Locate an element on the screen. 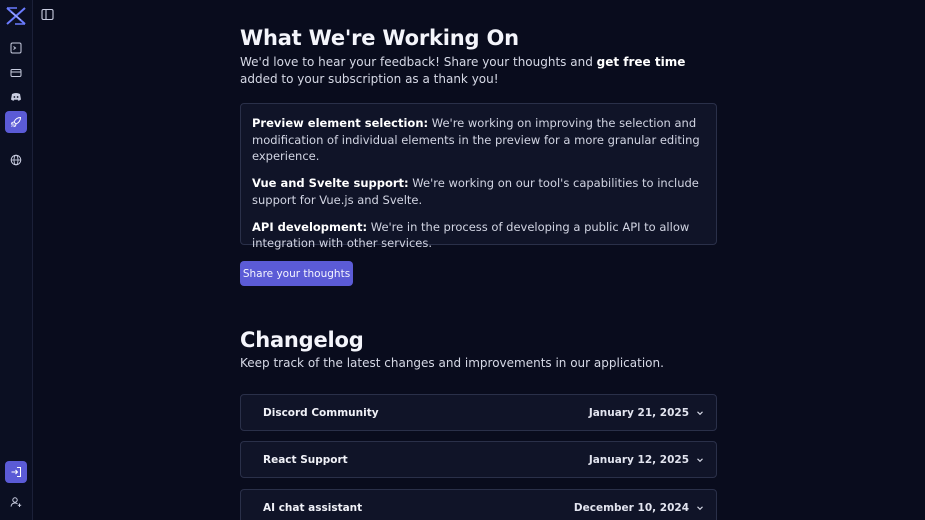  feature-name: Preview element selection: is located at coordinates (340, 123).